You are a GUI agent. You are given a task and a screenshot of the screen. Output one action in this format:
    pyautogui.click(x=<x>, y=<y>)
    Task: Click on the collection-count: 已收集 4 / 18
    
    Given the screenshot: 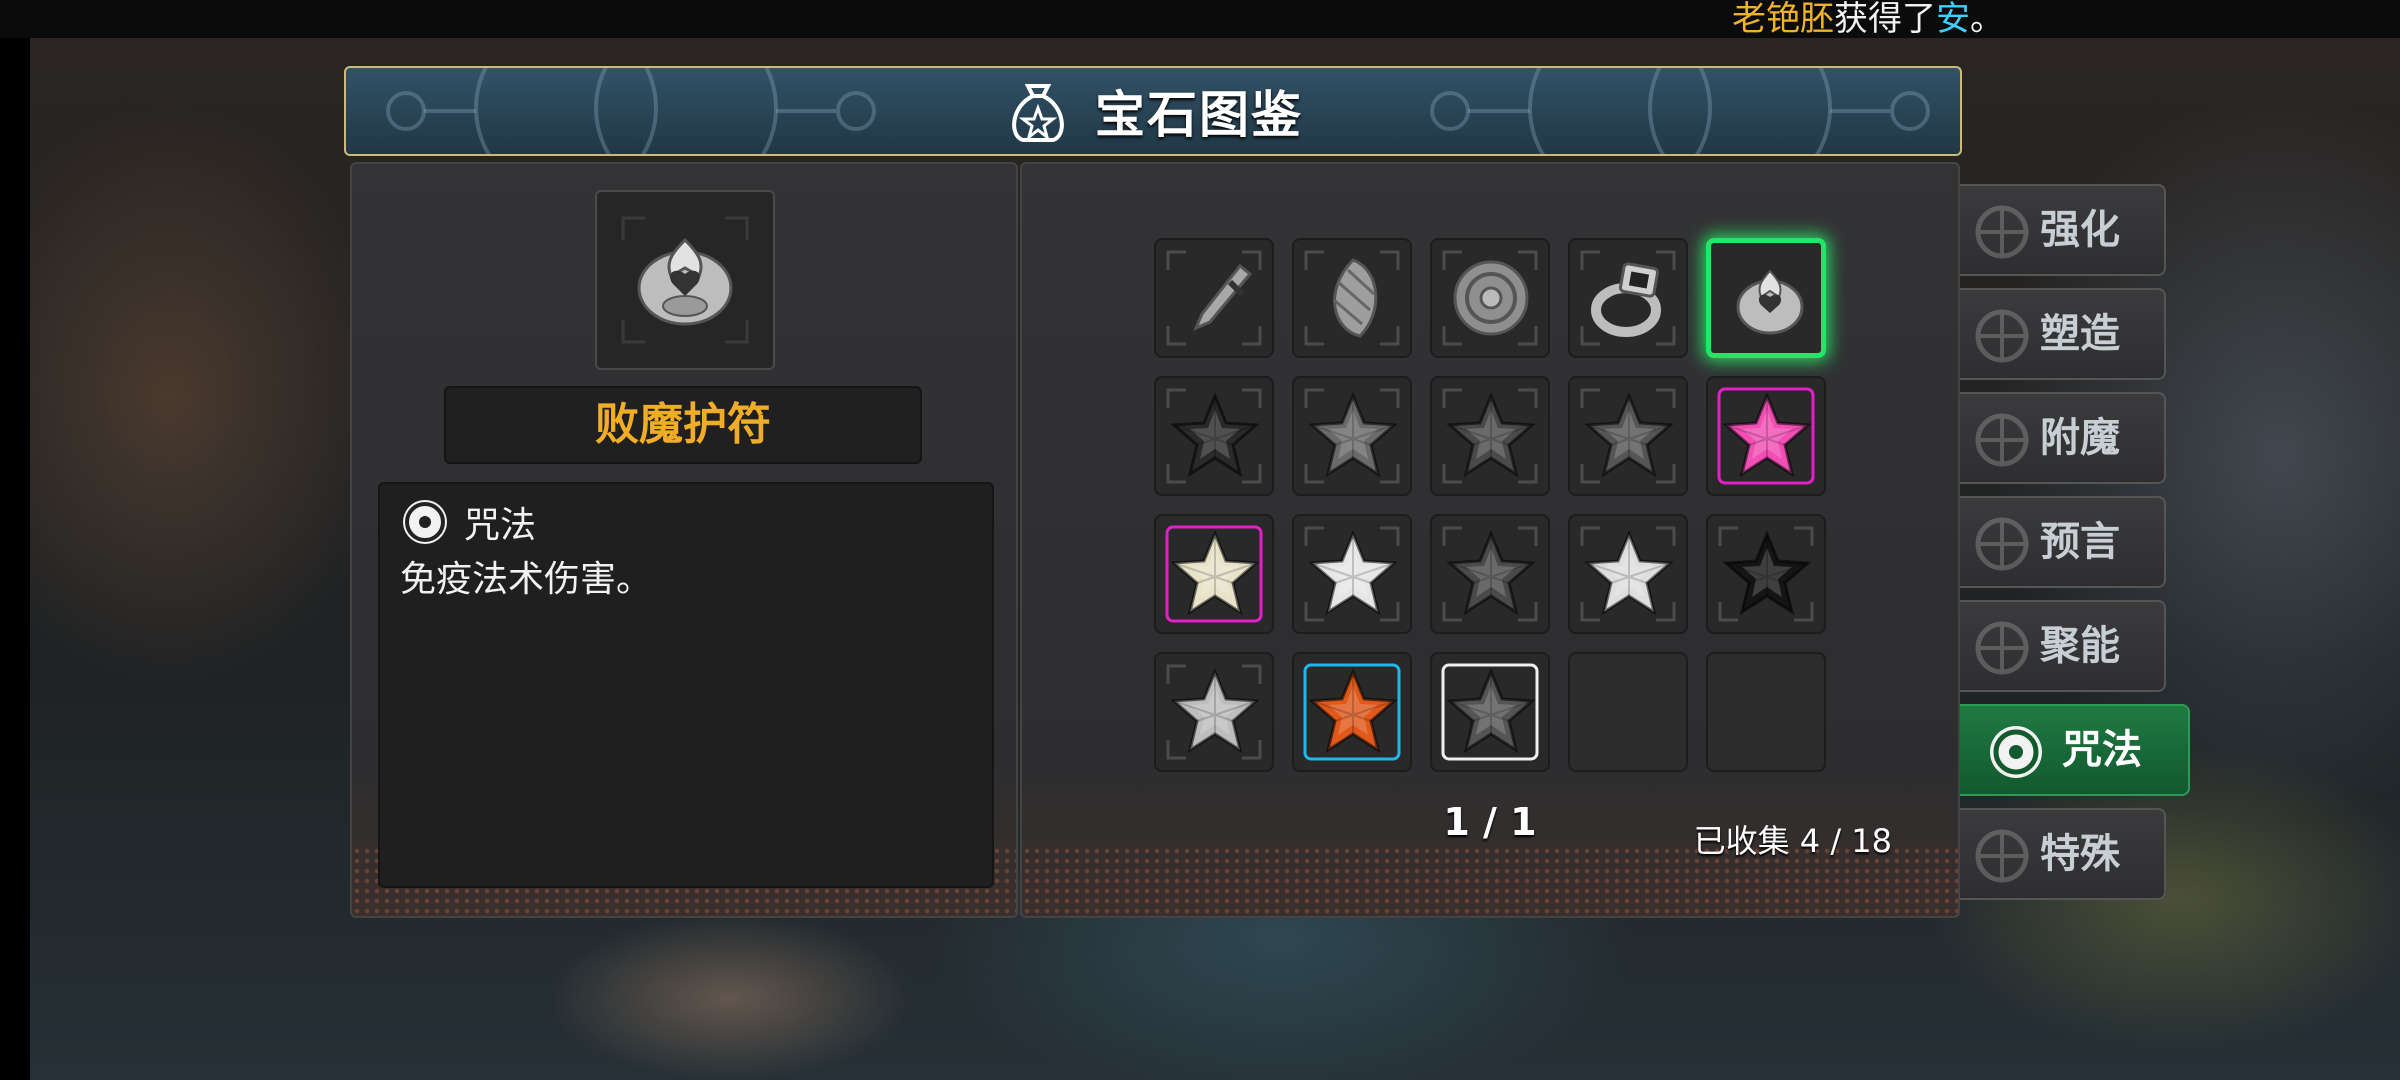 What is the action you would take?
    pyautogui.click(x=1792, y=841)
    